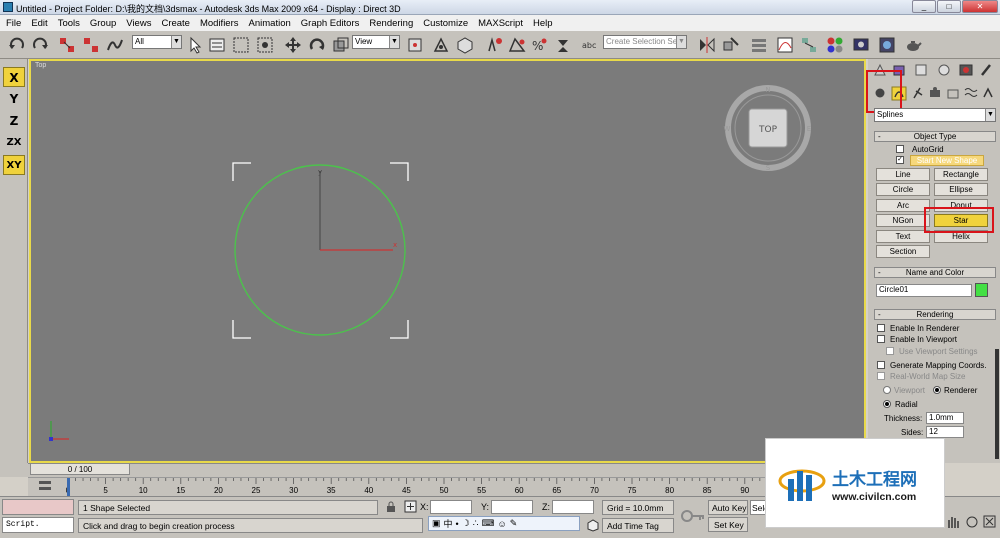 The height and width of the screenshot is (538, 1000). What do you see at coordinates (881, 339) in the screenshot?
I see `enable-in-viewport-checkbox` at bounding box center [881, 339].